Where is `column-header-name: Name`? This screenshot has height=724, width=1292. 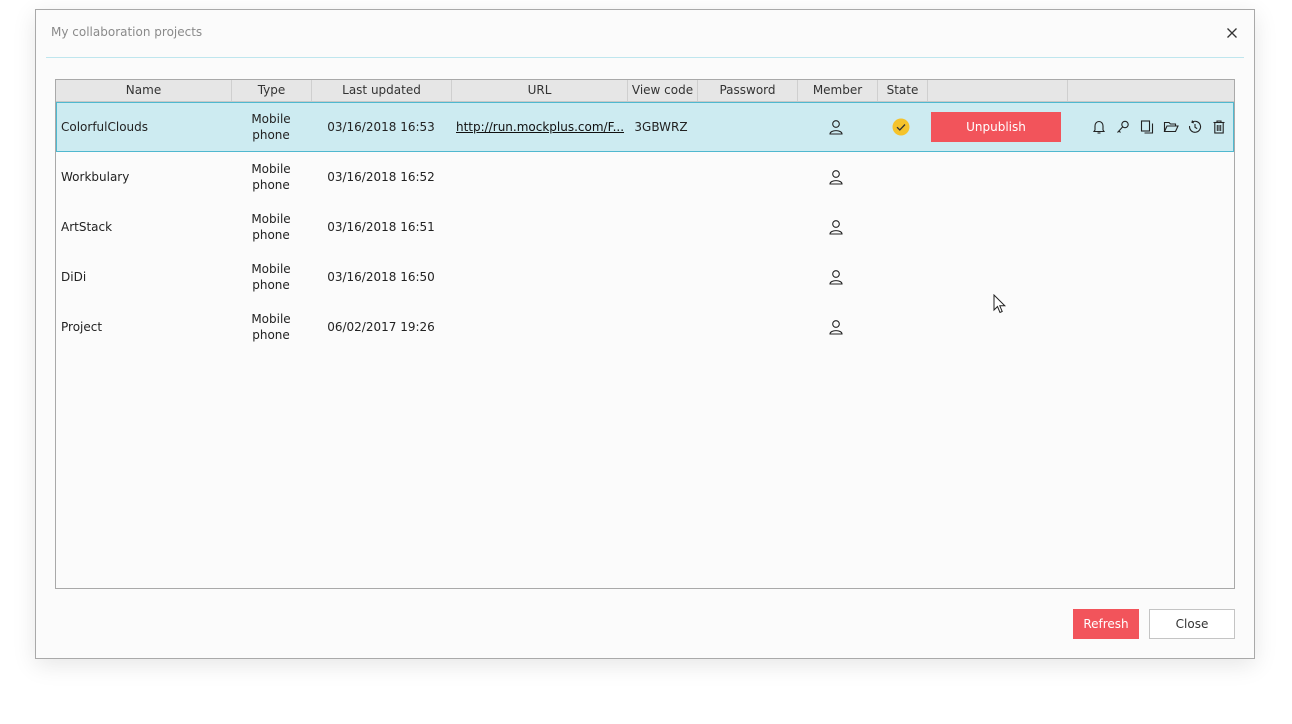 column-header-name: Name is located at coordinates (144, 90).